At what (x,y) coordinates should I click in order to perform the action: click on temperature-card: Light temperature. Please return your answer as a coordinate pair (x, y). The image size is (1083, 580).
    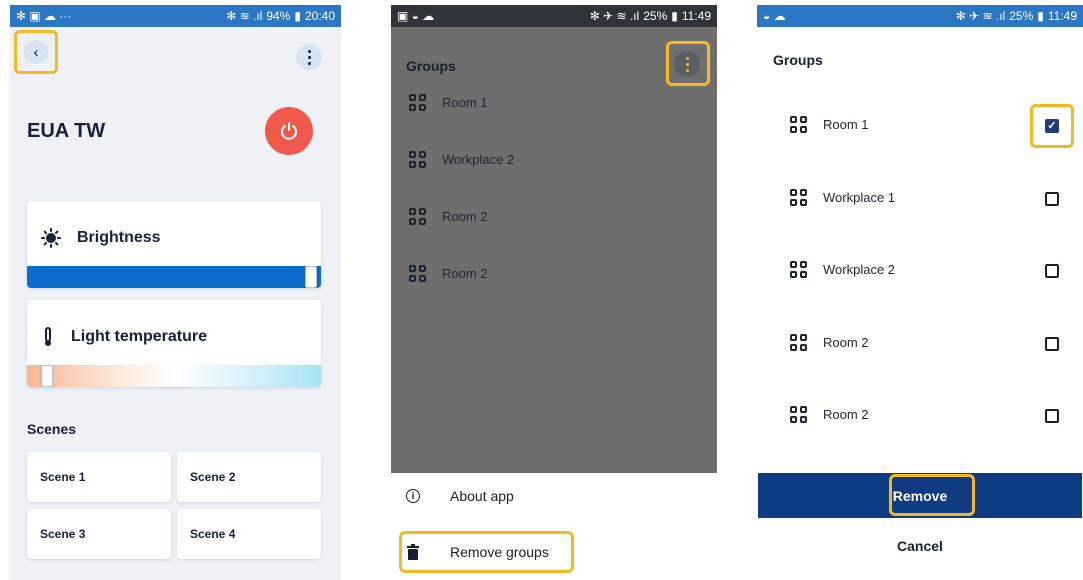
    Looking at the image, I should click on (174, 343).